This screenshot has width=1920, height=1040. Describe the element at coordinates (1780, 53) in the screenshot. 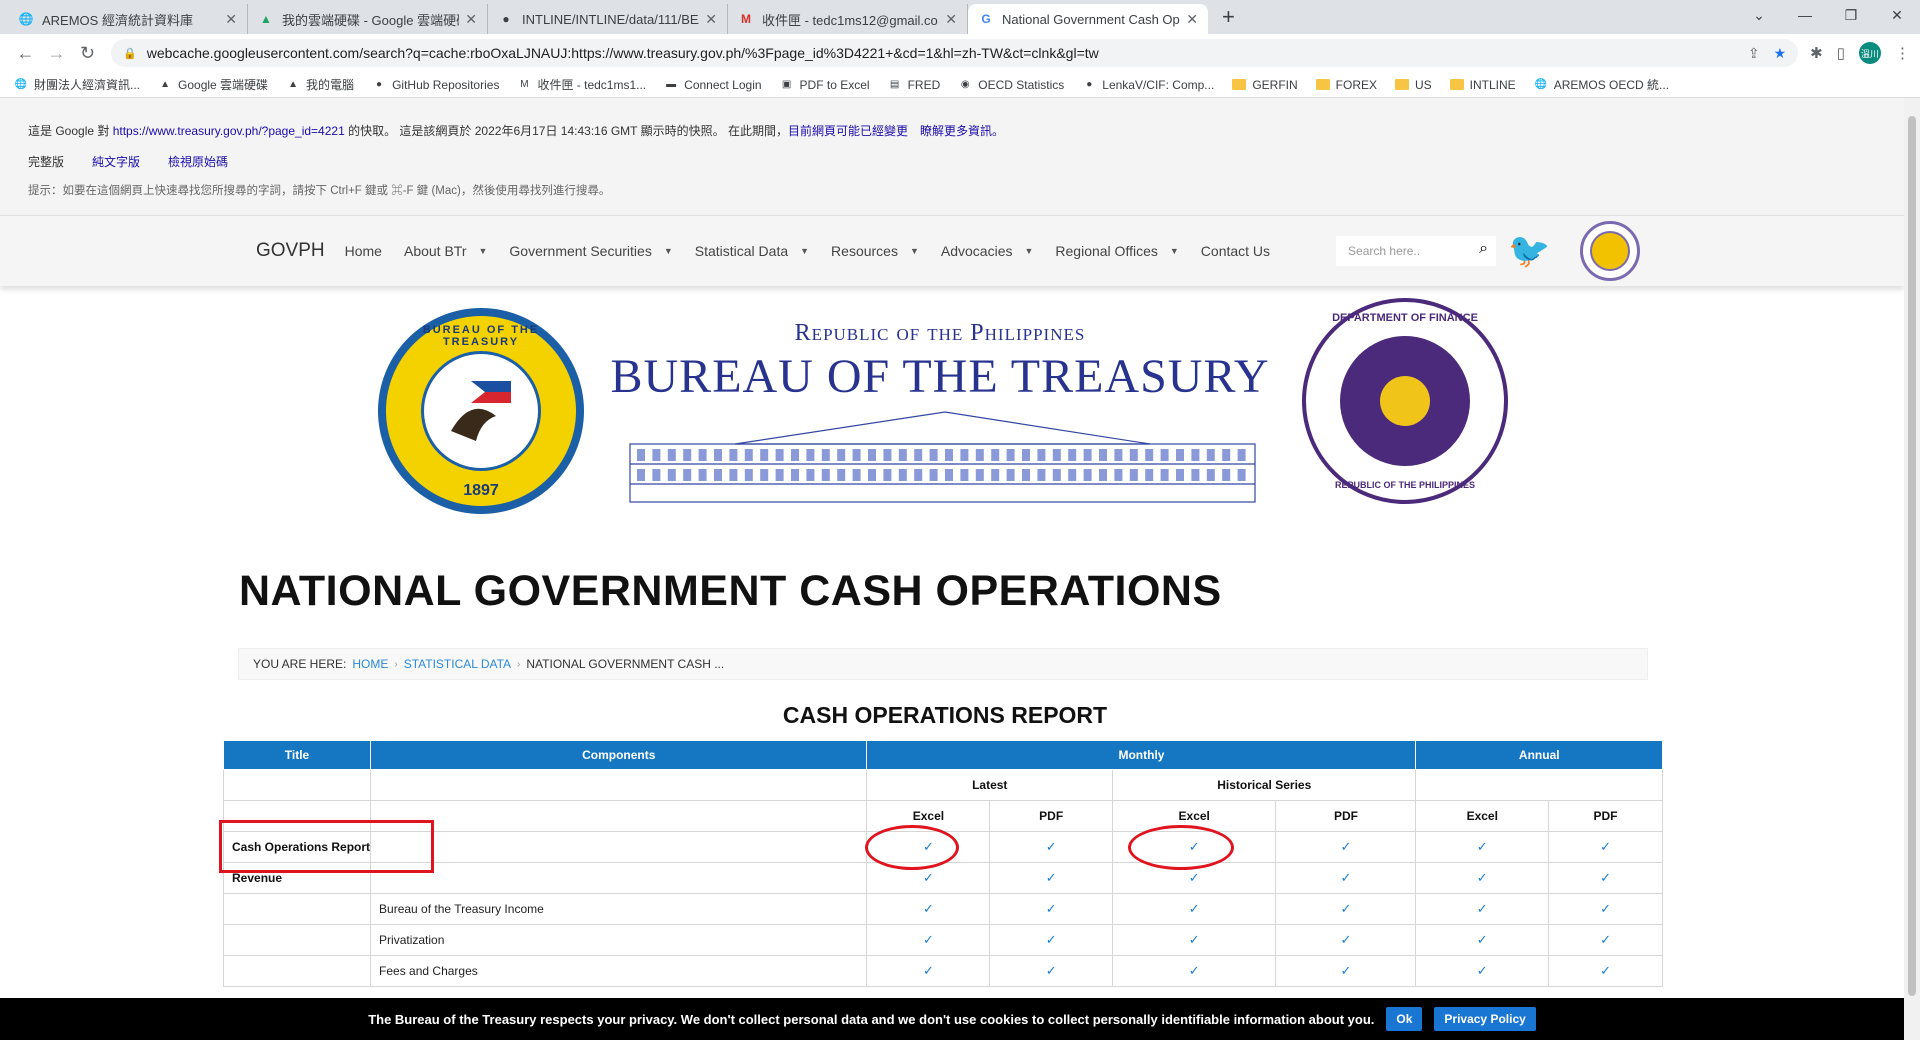

I see `bookmark-star-icon: ★` at that location.